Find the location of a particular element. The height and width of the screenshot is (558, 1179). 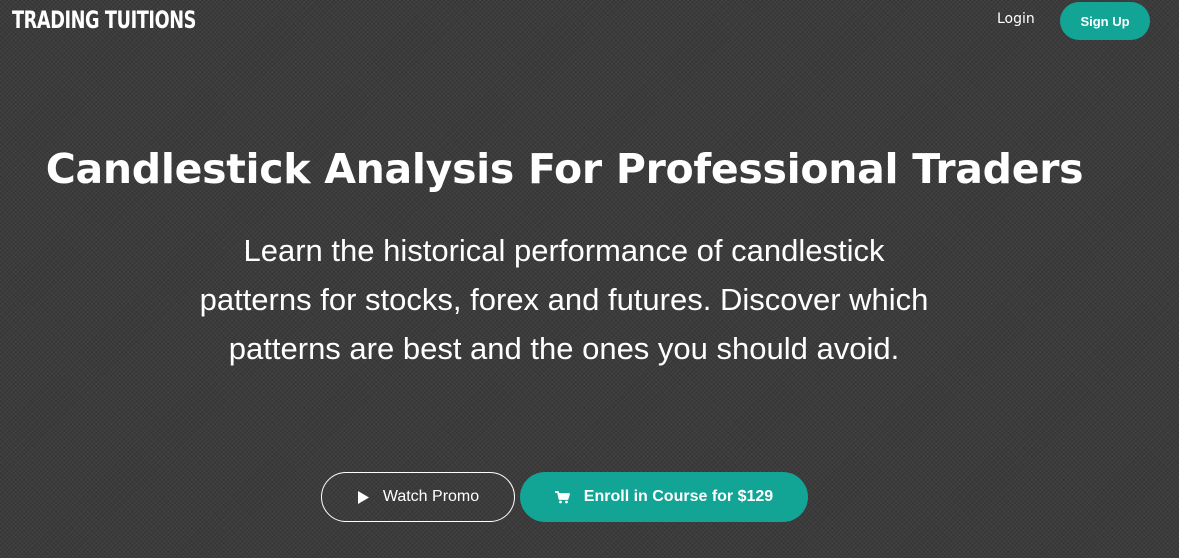

brand-logo: TRADING TUITIONS is located at coordinates (104, 20).